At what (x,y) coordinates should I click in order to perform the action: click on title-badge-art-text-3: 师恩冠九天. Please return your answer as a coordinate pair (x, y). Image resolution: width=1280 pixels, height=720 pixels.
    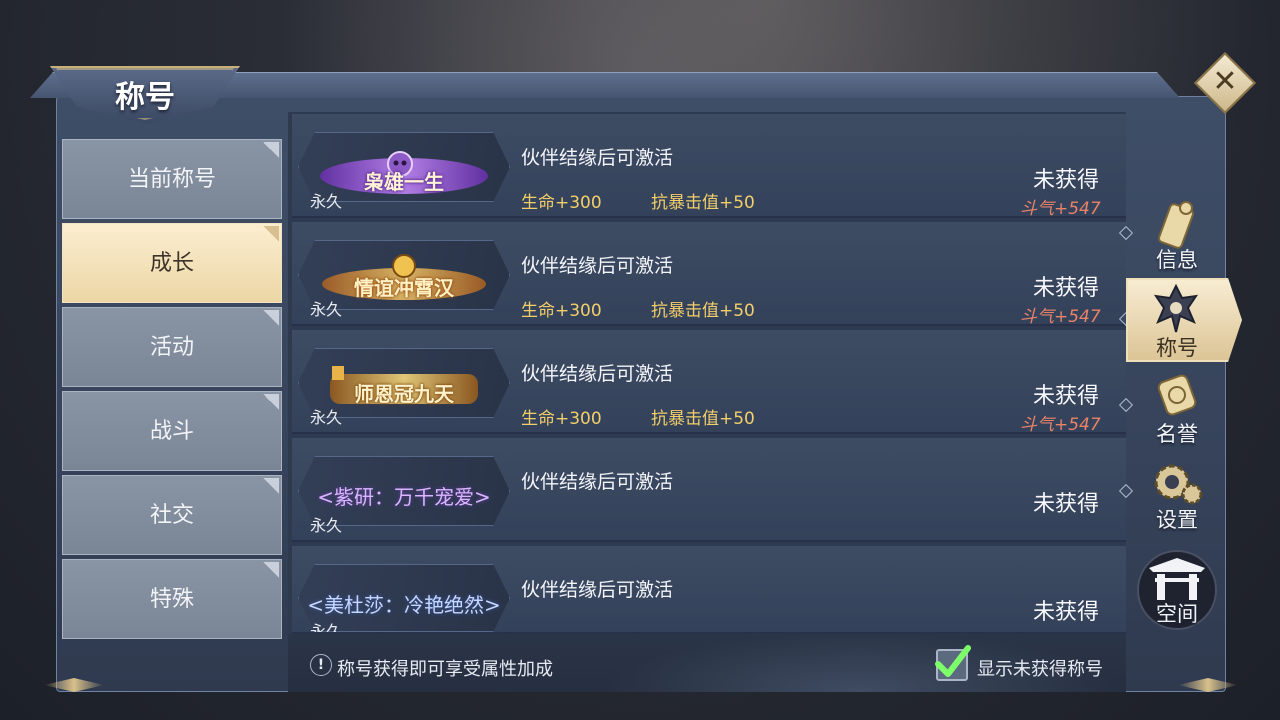
    Looking at the image, I should click on (404, 394).